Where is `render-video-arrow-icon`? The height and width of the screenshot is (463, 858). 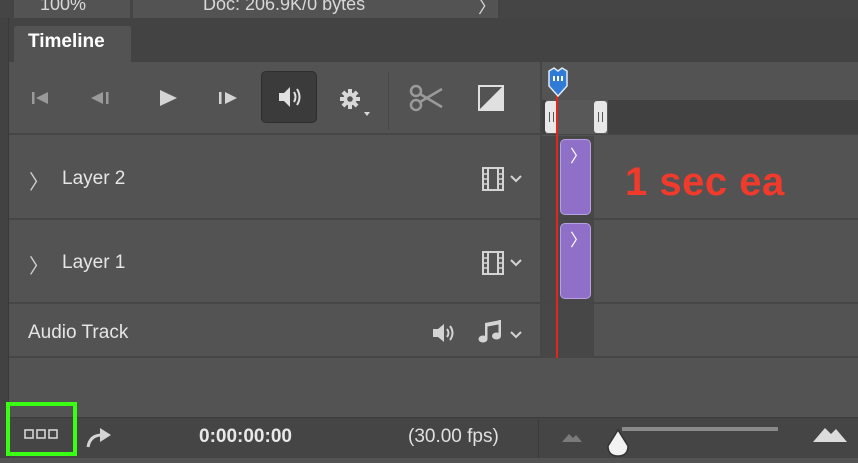 render-video-arrow-icon is located at coordinates (98, 438).